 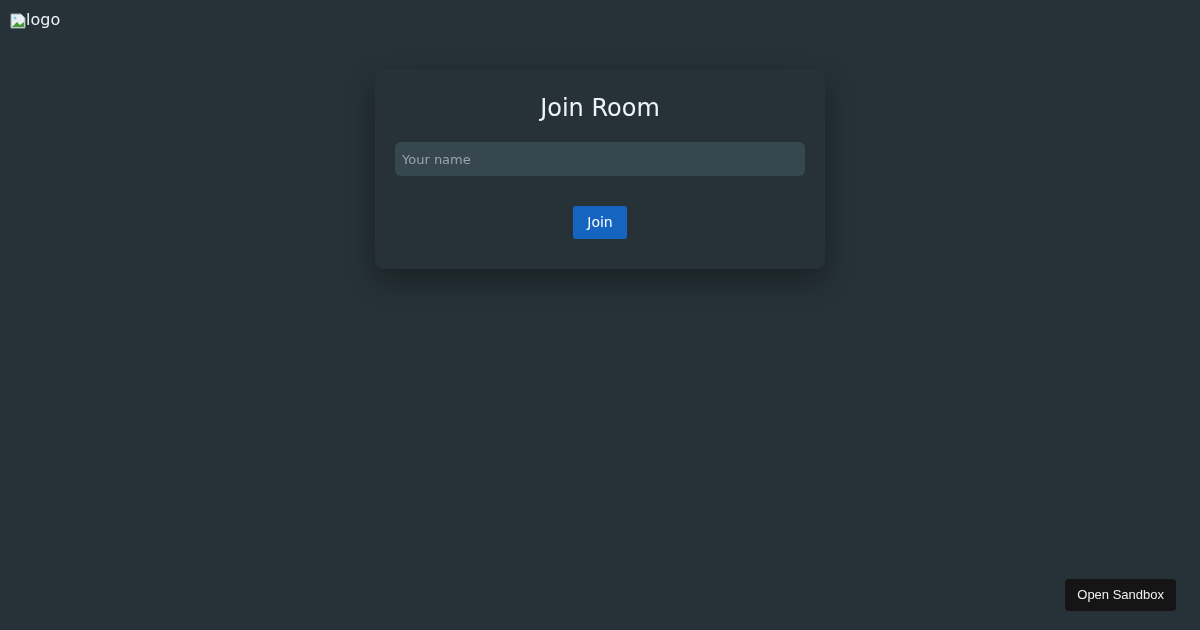 What do you see at coordinates (1120, 595) in the screenshot?
I see `open-sandbox-button: Open Sandbox` at bounding box center [1120, 595].